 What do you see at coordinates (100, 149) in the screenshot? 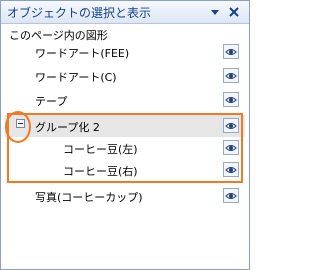
I see `item-label: コーヒー豆(左)` at bounding box center [100, 149].